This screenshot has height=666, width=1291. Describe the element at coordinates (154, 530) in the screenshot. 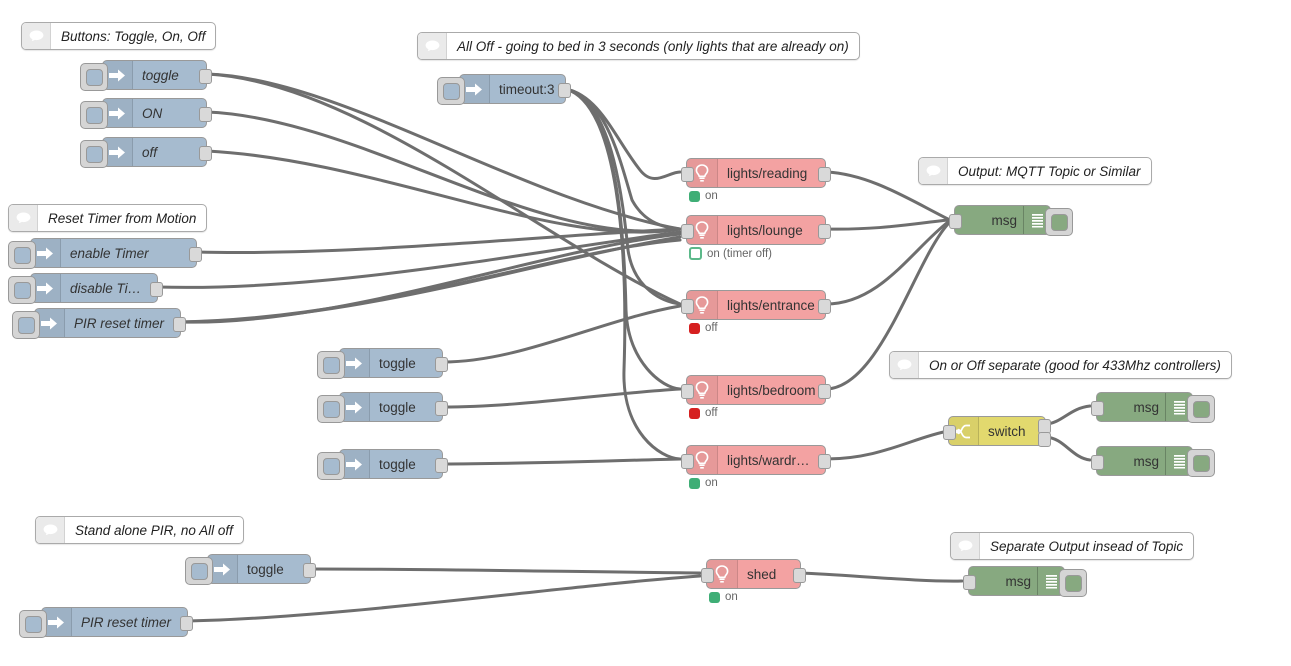

I see `comment-text: Stand alone PIR, no All off` at that location.